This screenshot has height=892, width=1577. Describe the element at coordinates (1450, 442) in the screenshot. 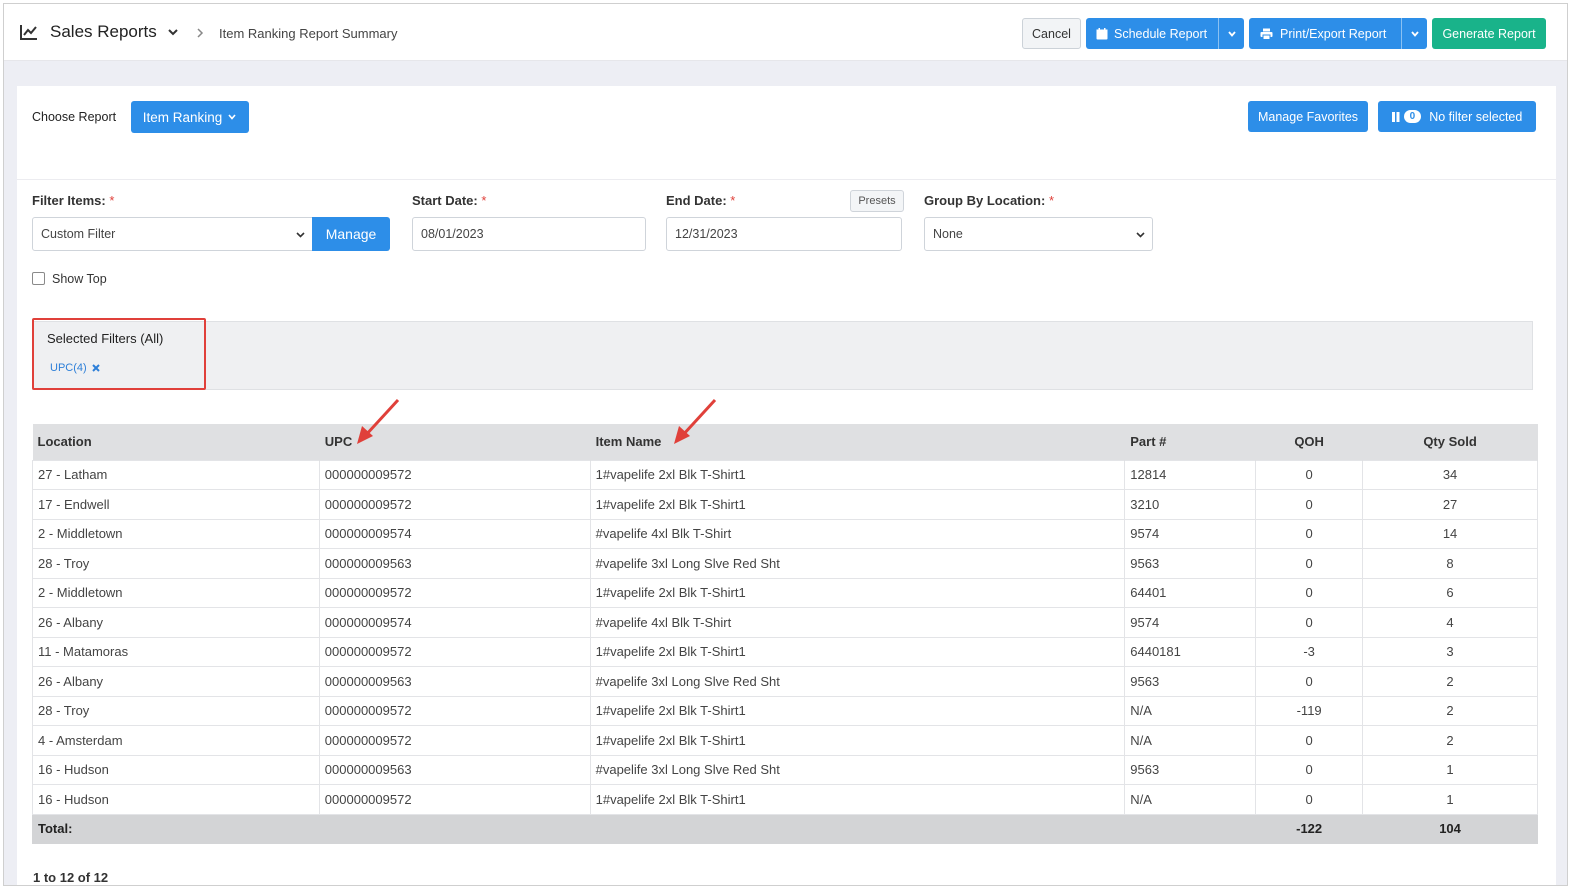

I see `column-header-qty-sold: Qty Sold` at that location.